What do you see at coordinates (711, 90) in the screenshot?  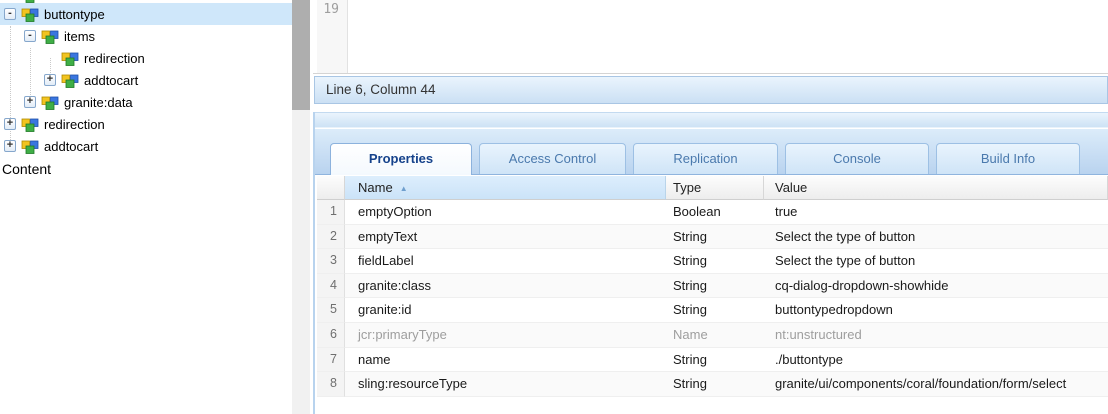 I see `editor-status-bar: Line 6, Column 44` at bounding box center [711, 90].